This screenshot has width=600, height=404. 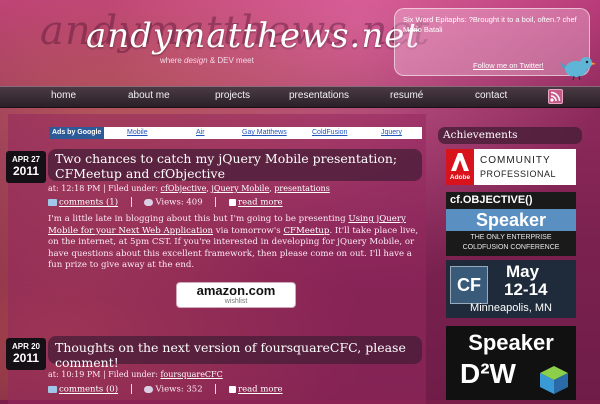 I want to click on post-meta-prefix: at: 10:19 PM | Filed under:, so click(x=104, y=374).